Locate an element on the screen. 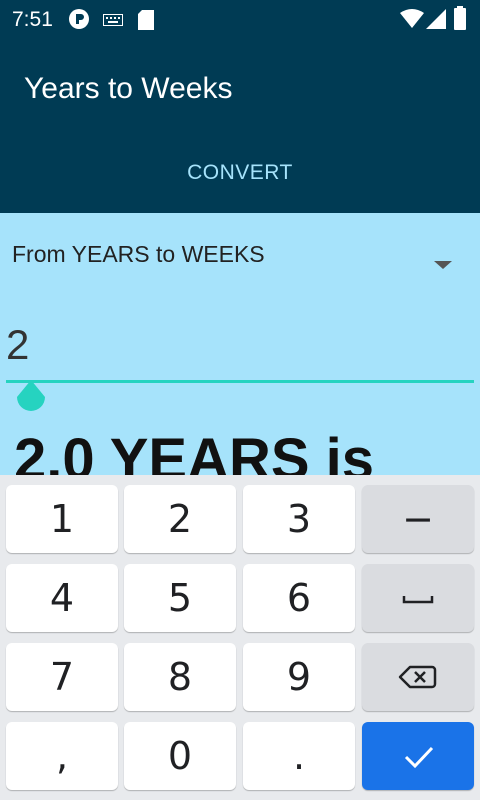 This screenshot has width=480, height=800. keyboard-icon is located at coordinates (113, 22).